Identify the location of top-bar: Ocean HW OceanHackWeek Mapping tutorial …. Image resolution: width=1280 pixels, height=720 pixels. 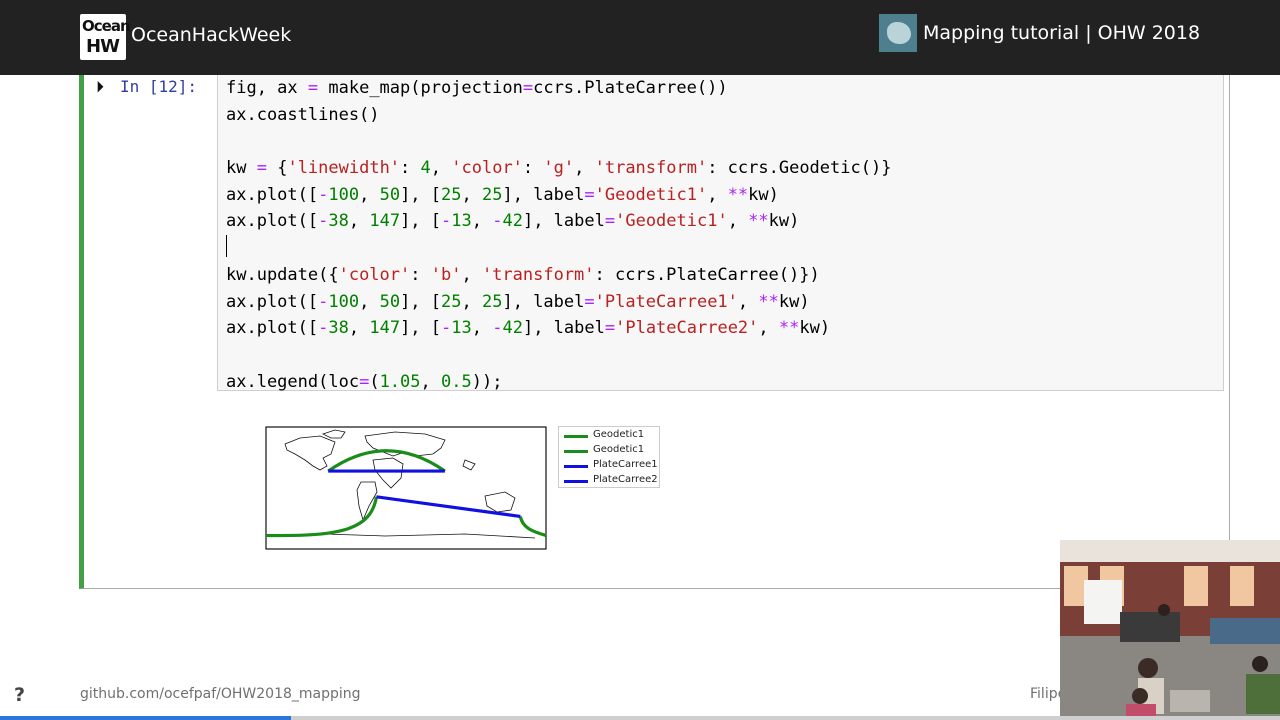
(640, 37).